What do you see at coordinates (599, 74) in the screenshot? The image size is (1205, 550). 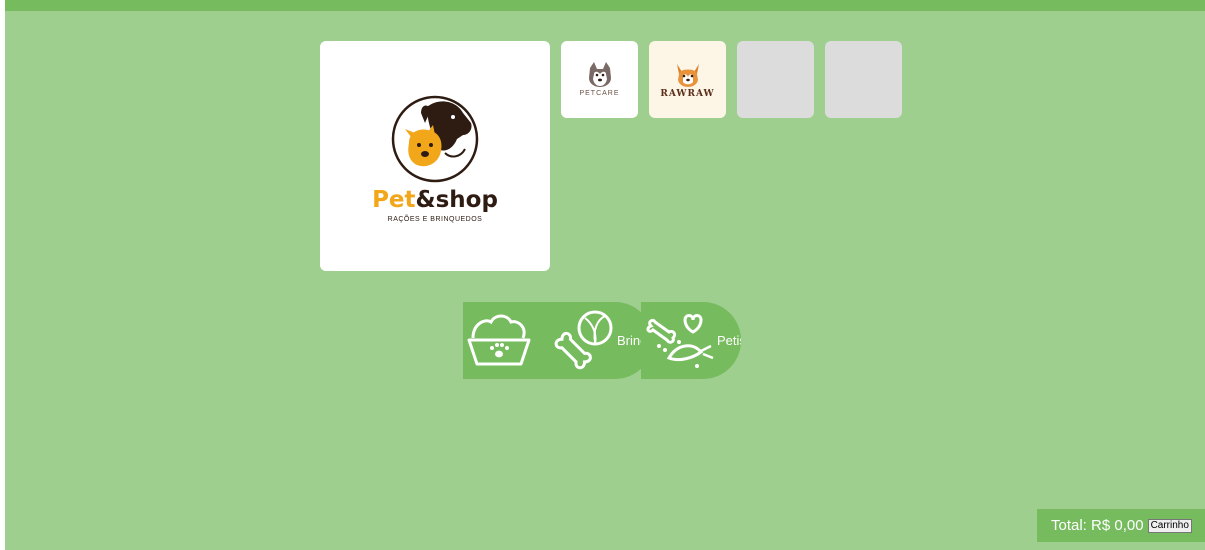 I see `husky-icon` at bounding box center [599, 74].